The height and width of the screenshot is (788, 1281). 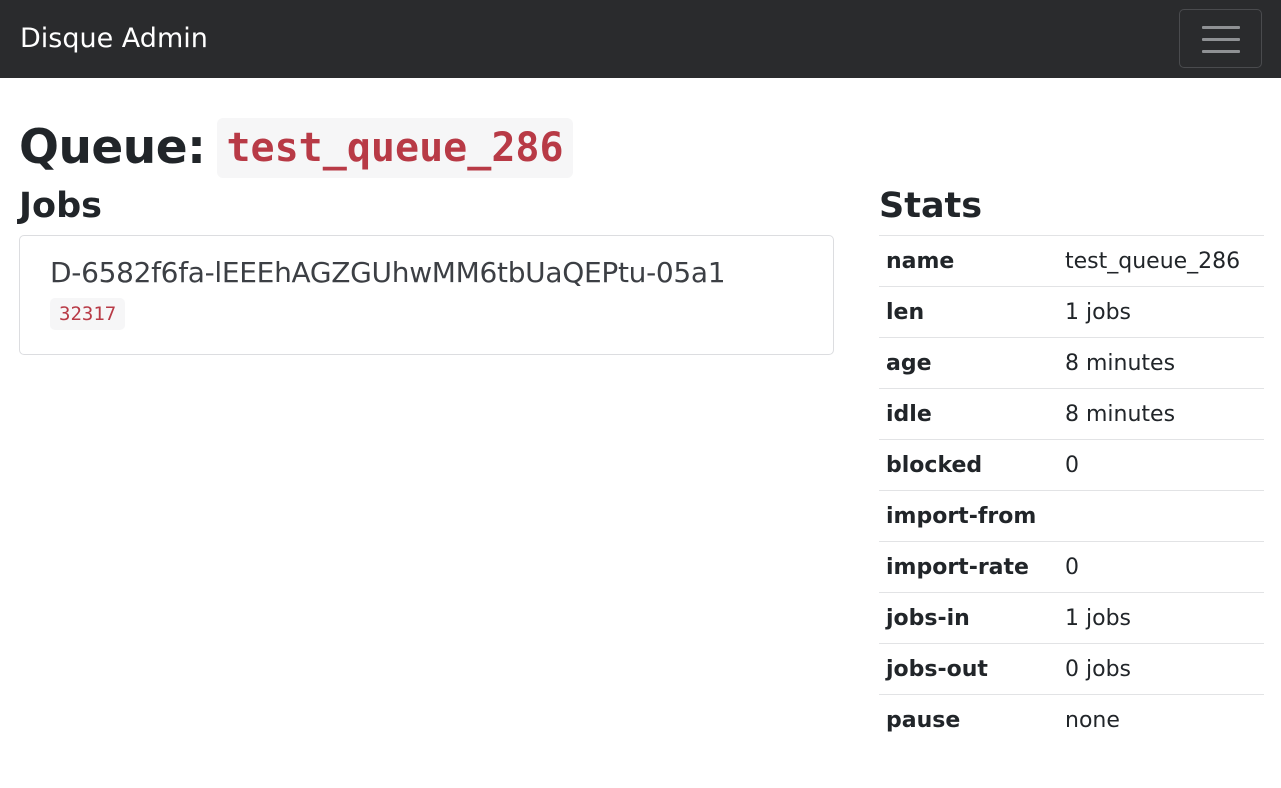 I want to click on stats-row-age: age 8 minutes, so click(x=1071, y=362).